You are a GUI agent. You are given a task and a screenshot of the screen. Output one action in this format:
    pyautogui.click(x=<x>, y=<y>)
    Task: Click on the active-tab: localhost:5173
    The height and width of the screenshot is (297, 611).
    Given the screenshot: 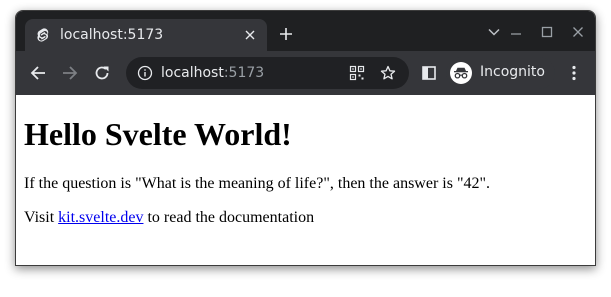 What is the action you would take?
    pyautogui.click(x=146, y=35)
    